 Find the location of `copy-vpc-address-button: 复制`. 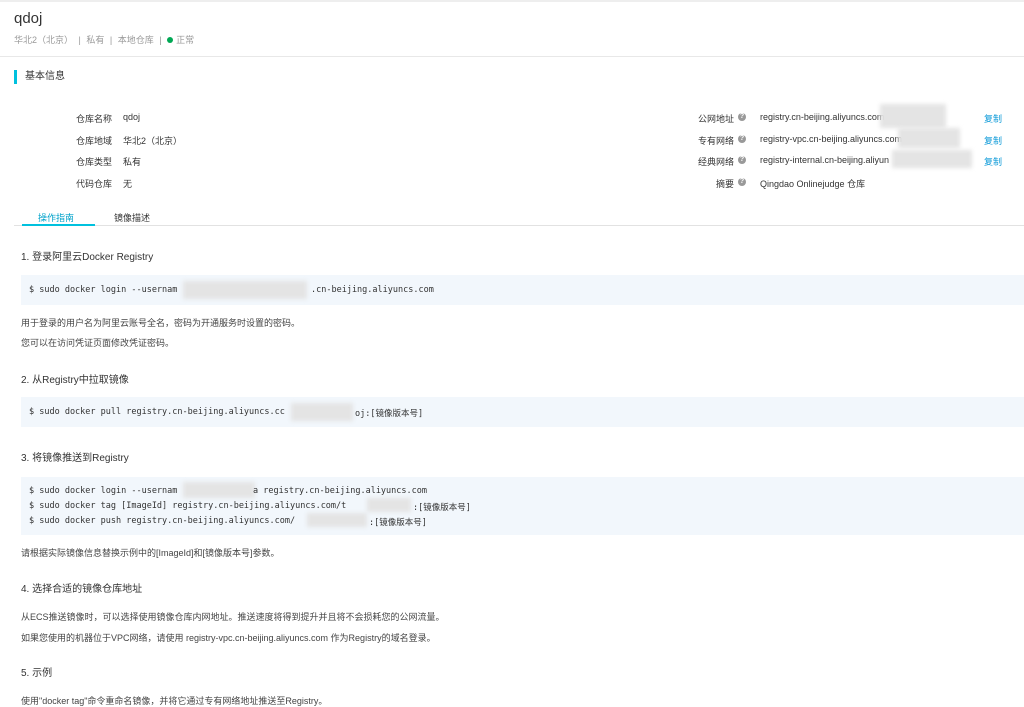

copy-vpc-address-button: 复制 is located at coordinates (993, 140).